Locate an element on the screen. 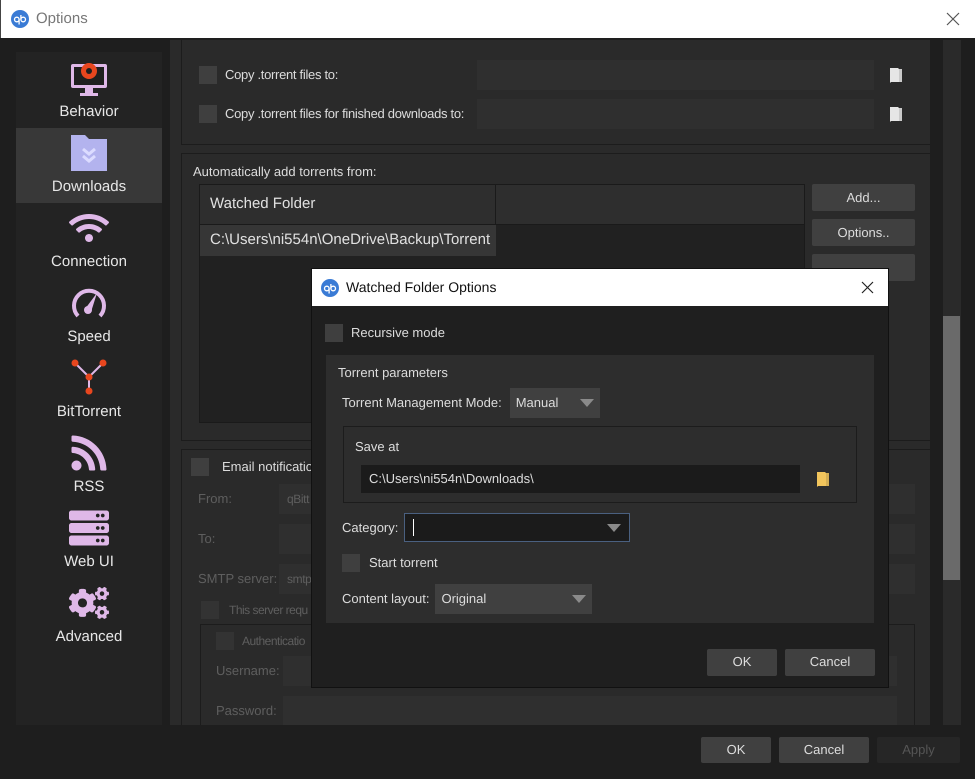 Image resolution: width=975 pixels, height=779 pixels. sidebar-item: Web UI is located at coordinates (89, 540).